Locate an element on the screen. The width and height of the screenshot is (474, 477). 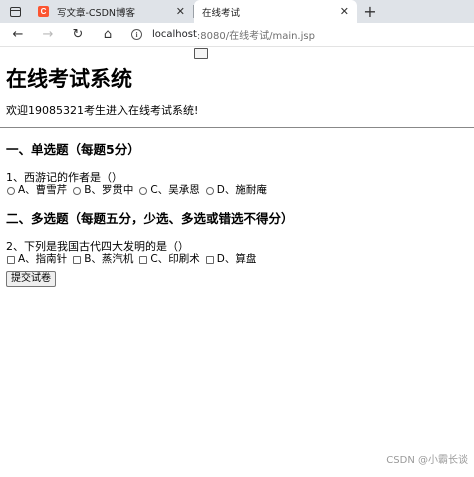
submit-button: 提交试卷 is located at coordinates (31, 279).